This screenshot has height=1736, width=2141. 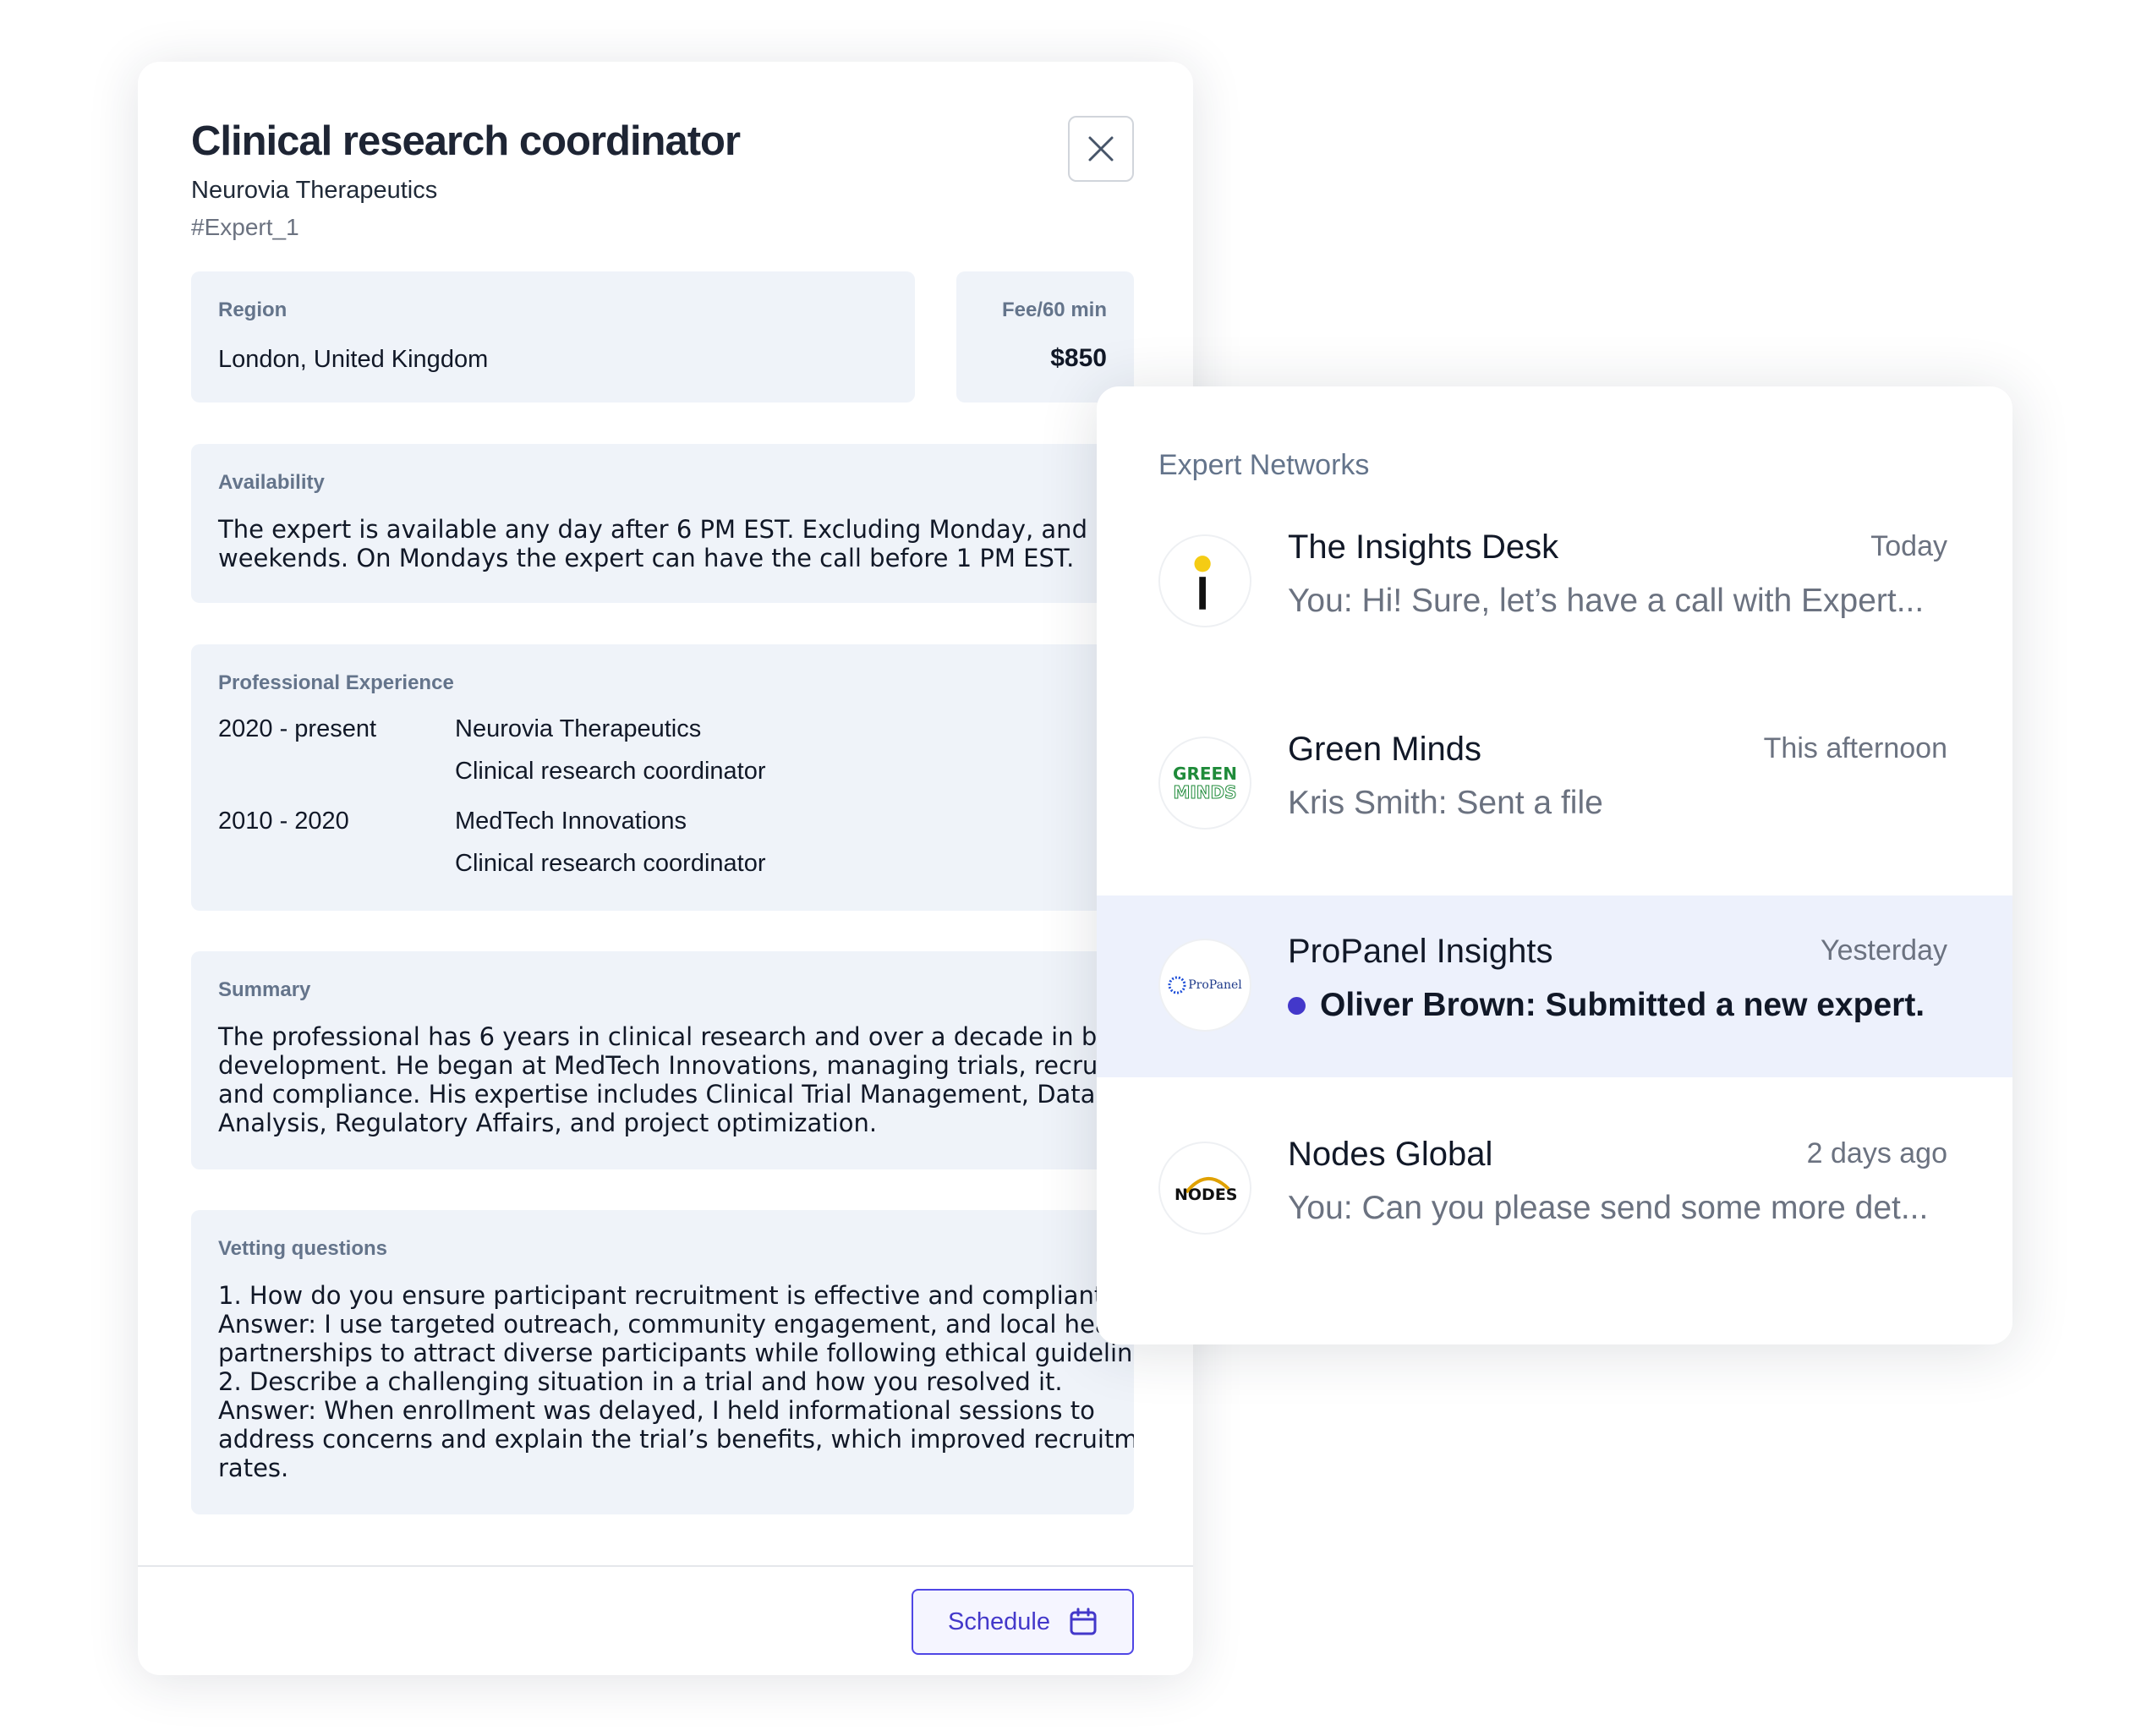 I want to click on experience-period: 2020 - present, so click(x=297, y=728).